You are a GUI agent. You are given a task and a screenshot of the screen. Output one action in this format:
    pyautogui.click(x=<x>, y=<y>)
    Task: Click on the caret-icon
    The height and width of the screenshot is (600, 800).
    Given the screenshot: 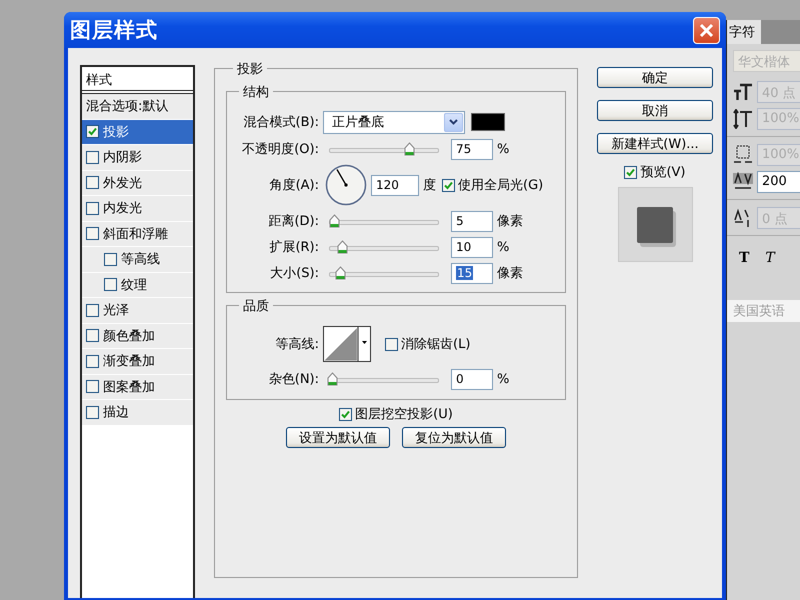 What is the action you would take?
    pyautogui.click(x=453, y=122)
    